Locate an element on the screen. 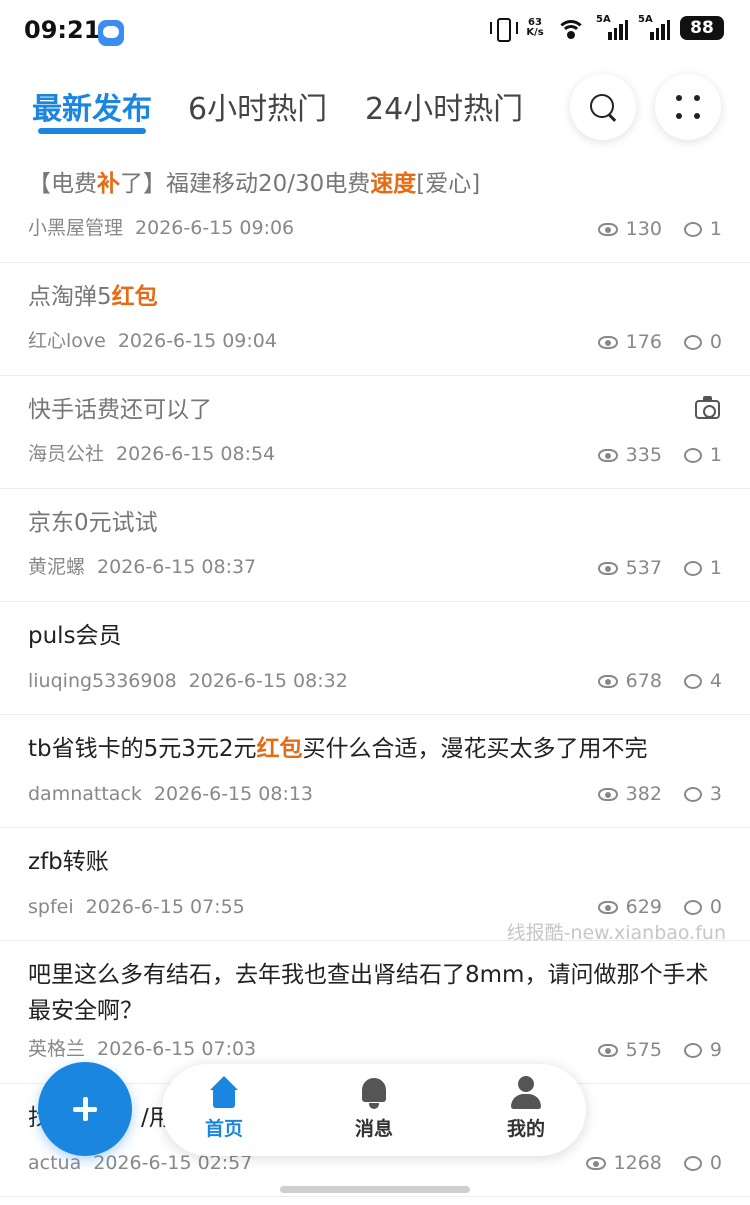 Image resolution: width=750 pixels, height=1205 pixels. post-title: 吧里这么多有结石，去年我也查出肾结石了8mm，请问做那个手术最安全啊？ is located at coordinates (368, 993).